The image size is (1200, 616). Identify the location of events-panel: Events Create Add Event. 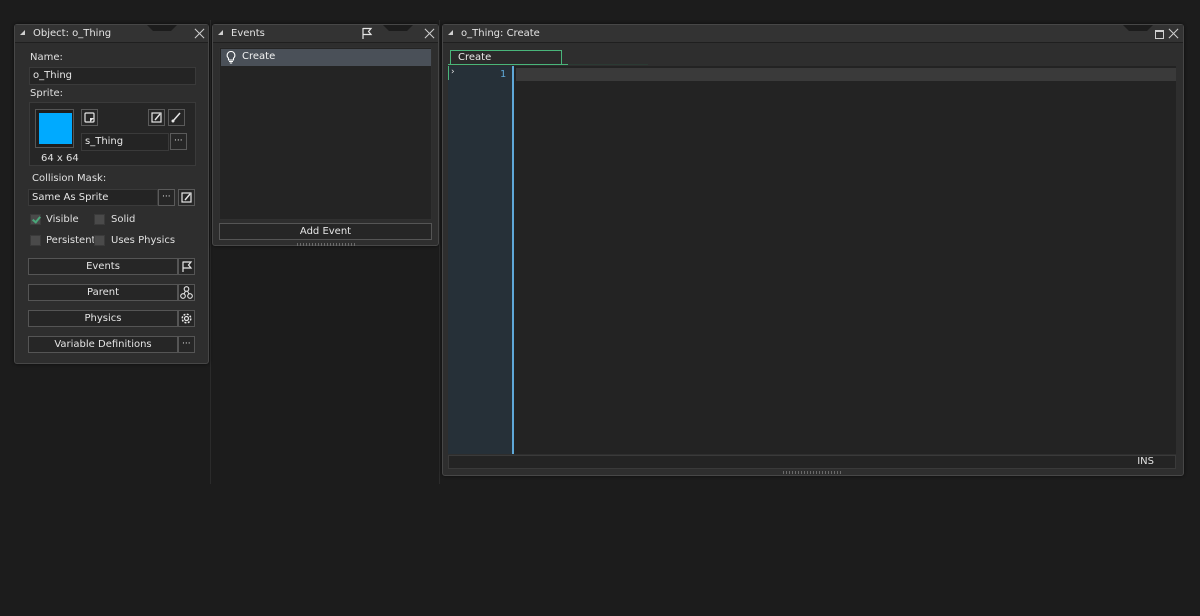
(325, 135).